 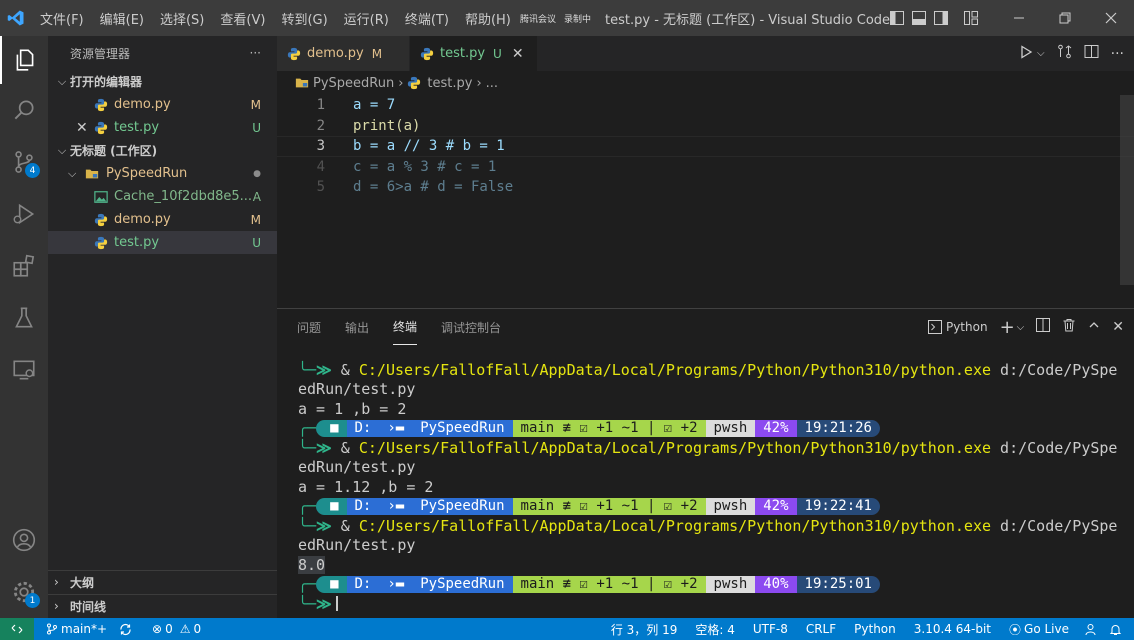 I want to click on timeline-section: › 时间线, so click(x=162, y=605).